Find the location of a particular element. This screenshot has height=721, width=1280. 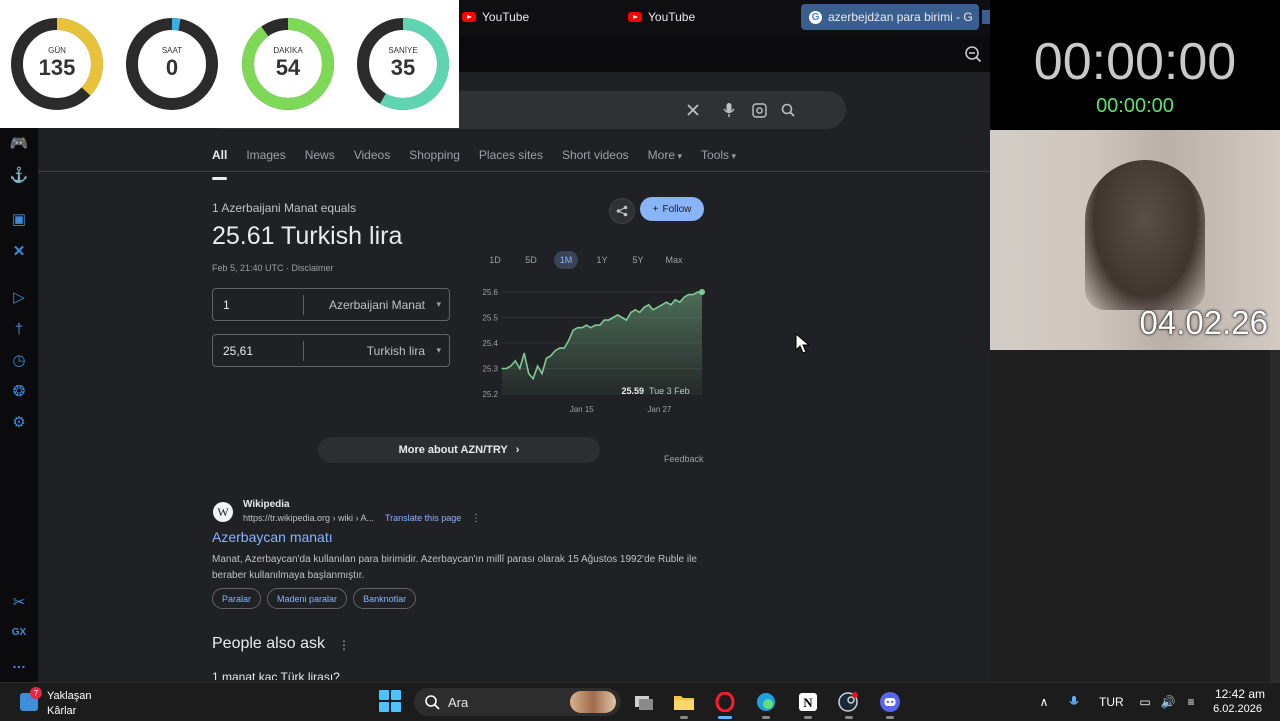

search-icon is located at coordinates (788, 110).